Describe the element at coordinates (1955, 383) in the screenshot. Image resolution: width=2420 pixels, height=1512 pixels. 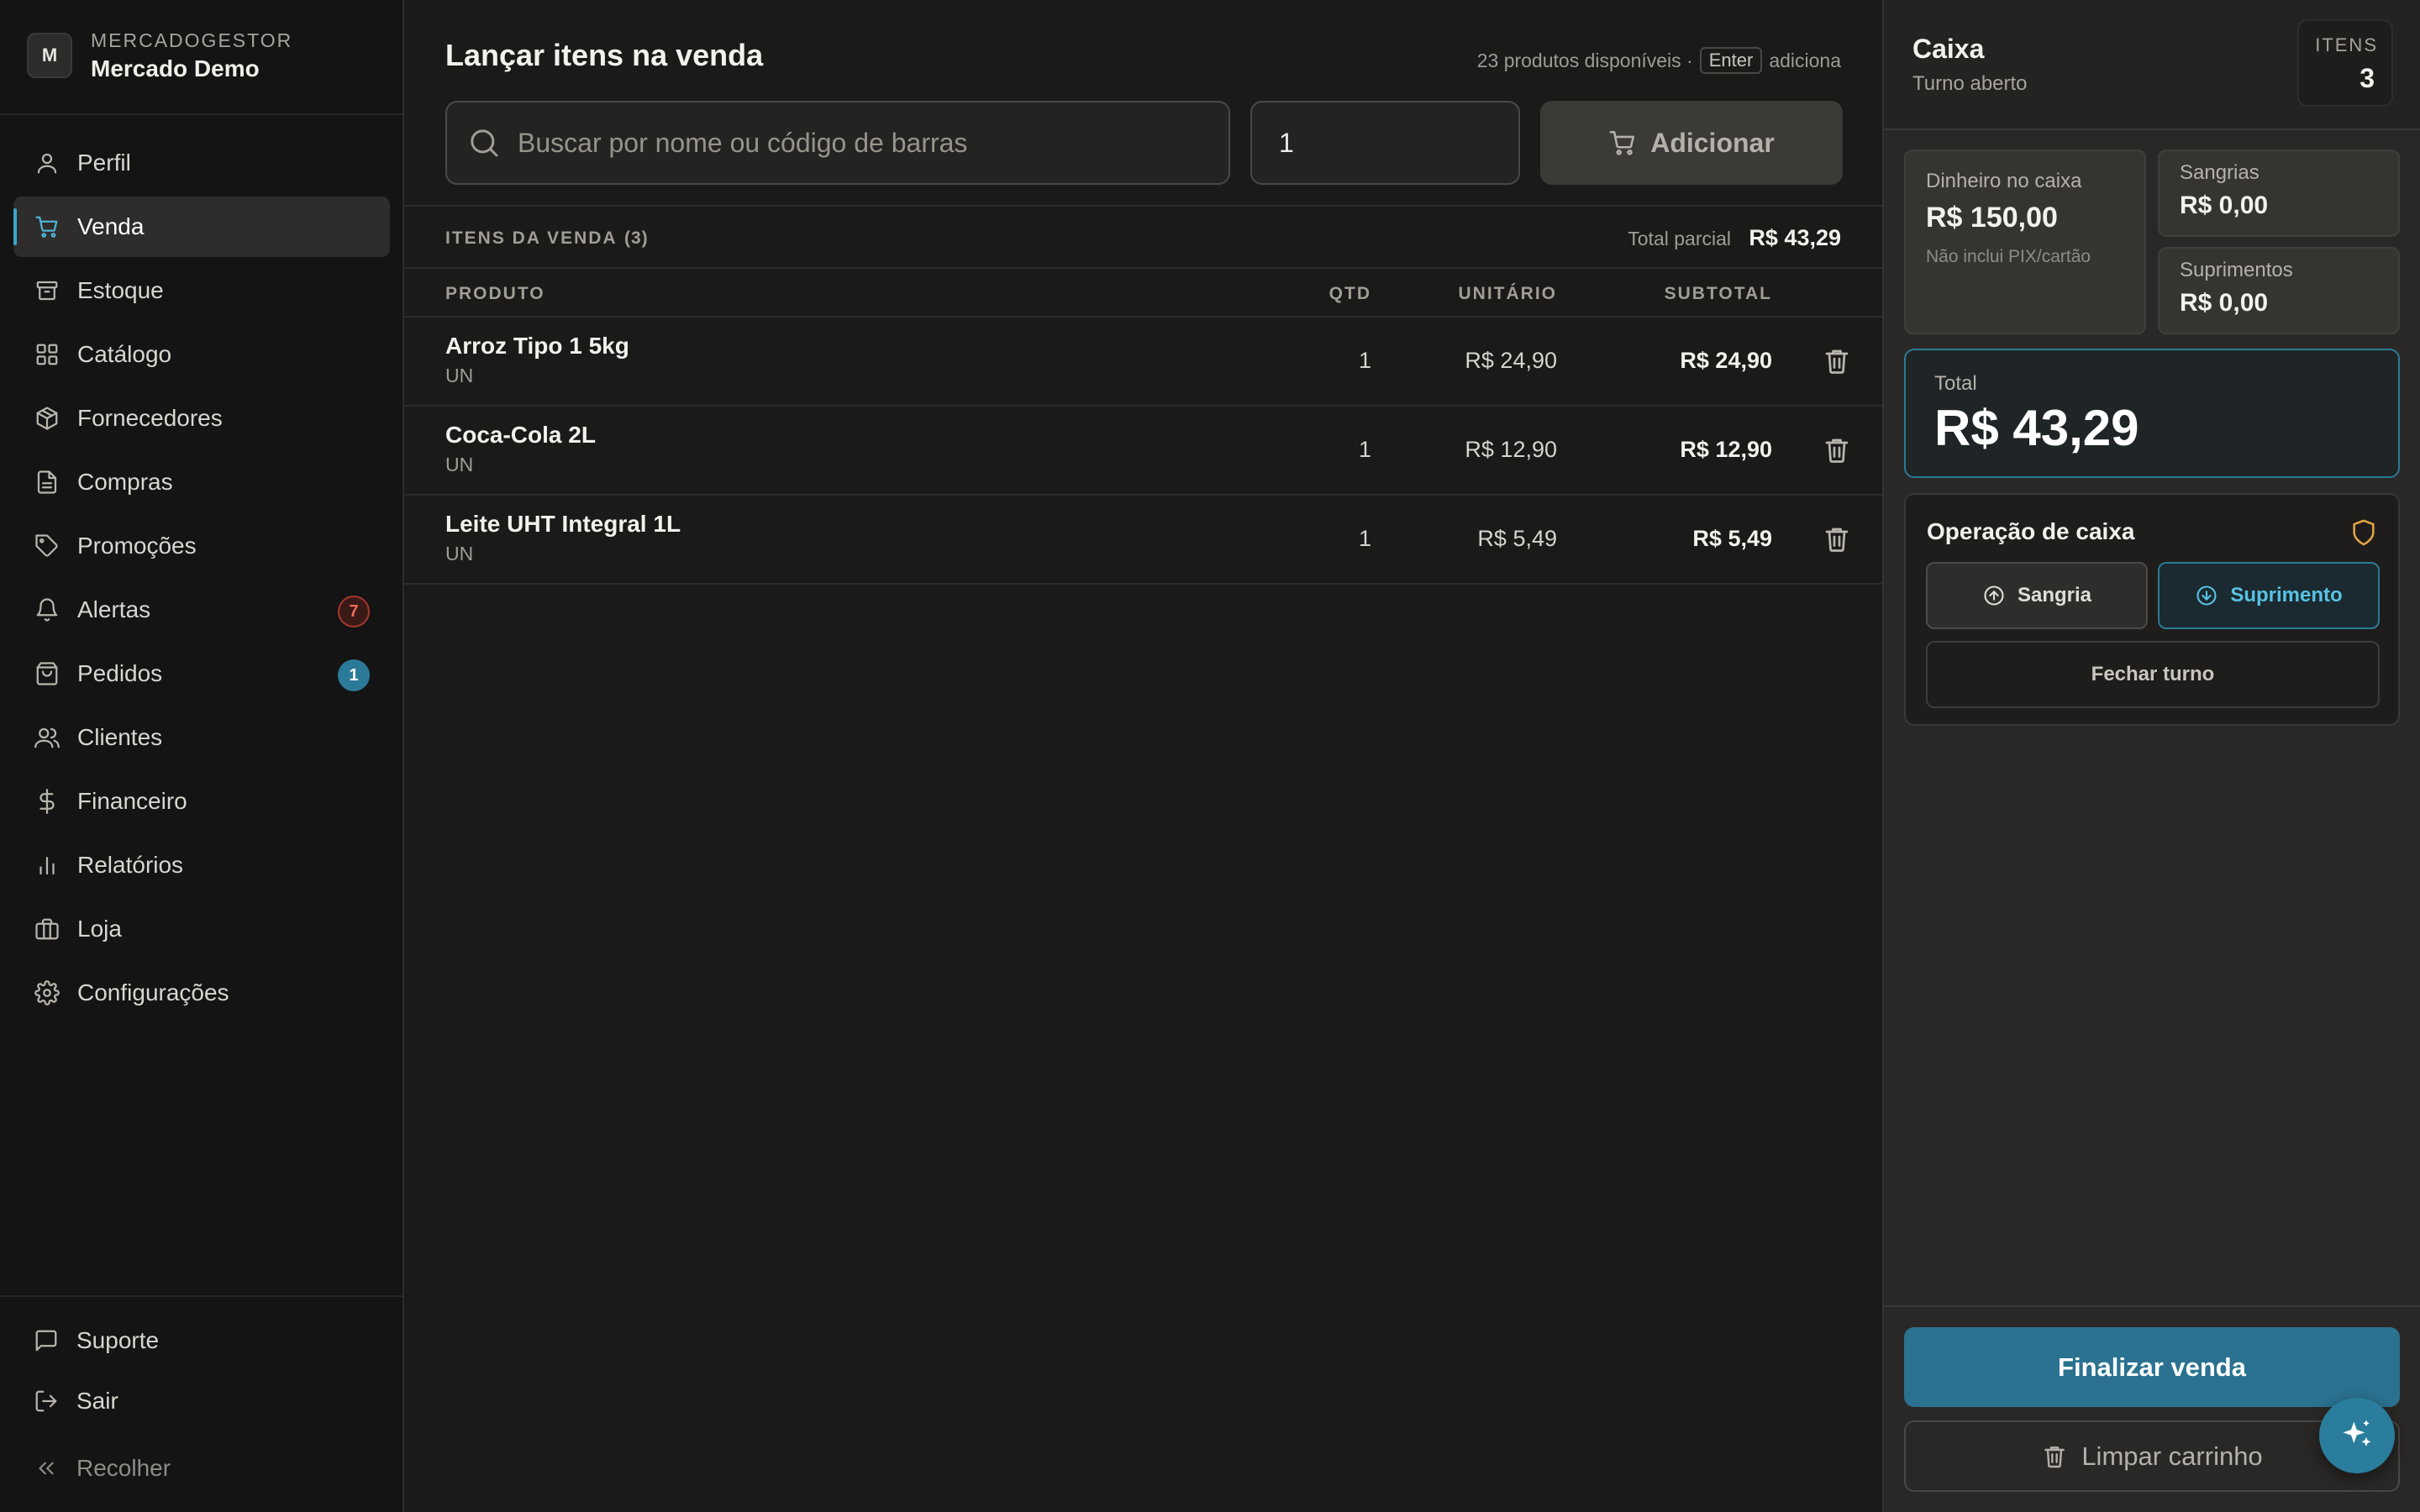
I see `total-label: Total` at that location.